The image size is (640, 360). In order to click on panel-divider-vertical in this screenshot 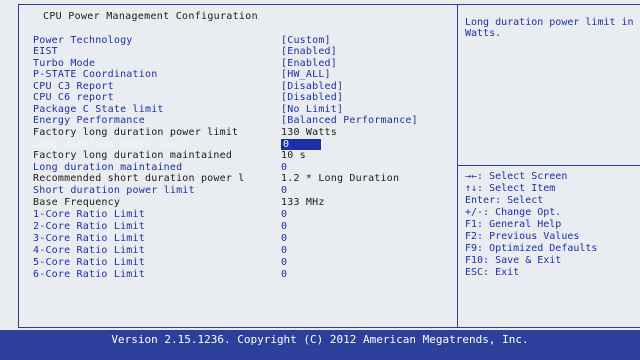, I will do `click(457, 166)`.